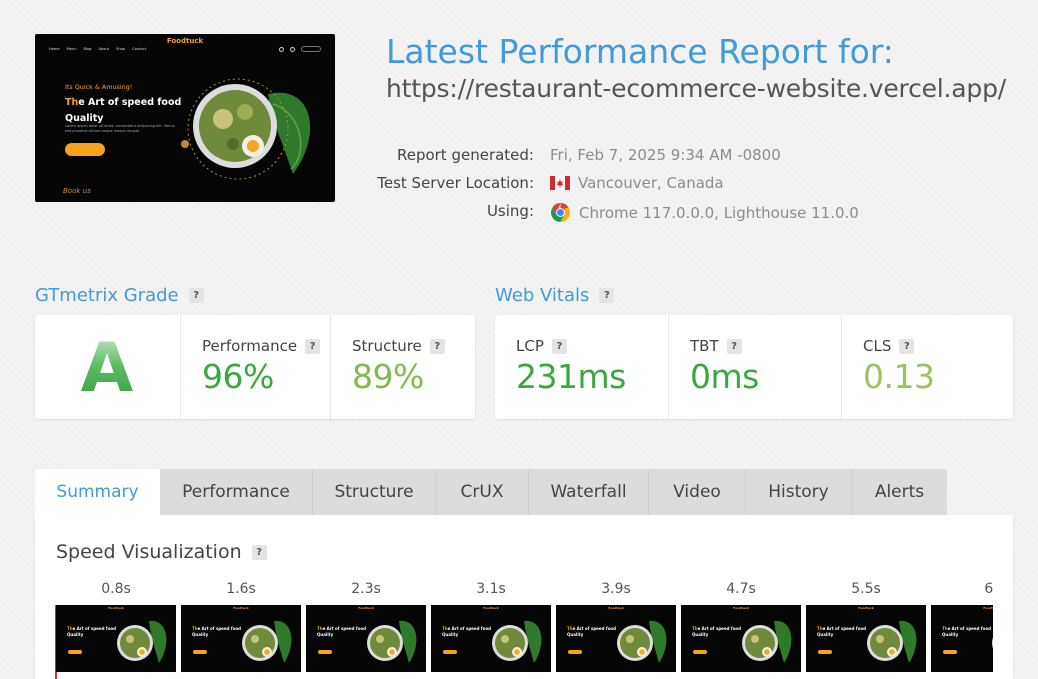  Describe the element at coordinates (571, 376) in the screenshot. I see `lcp-value: 231ms` at that location.